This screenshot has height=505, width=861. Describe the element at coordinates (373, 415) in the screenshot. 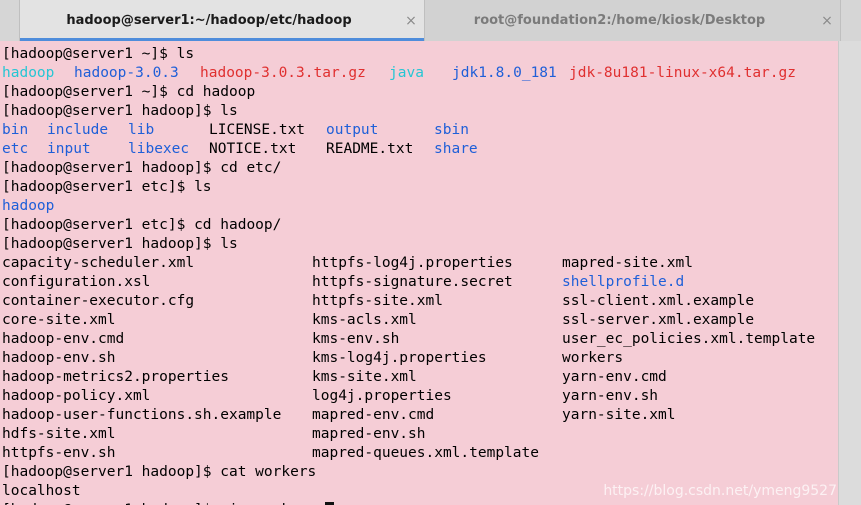

I see `ls-entry: mapred-env.cmd` at that location.